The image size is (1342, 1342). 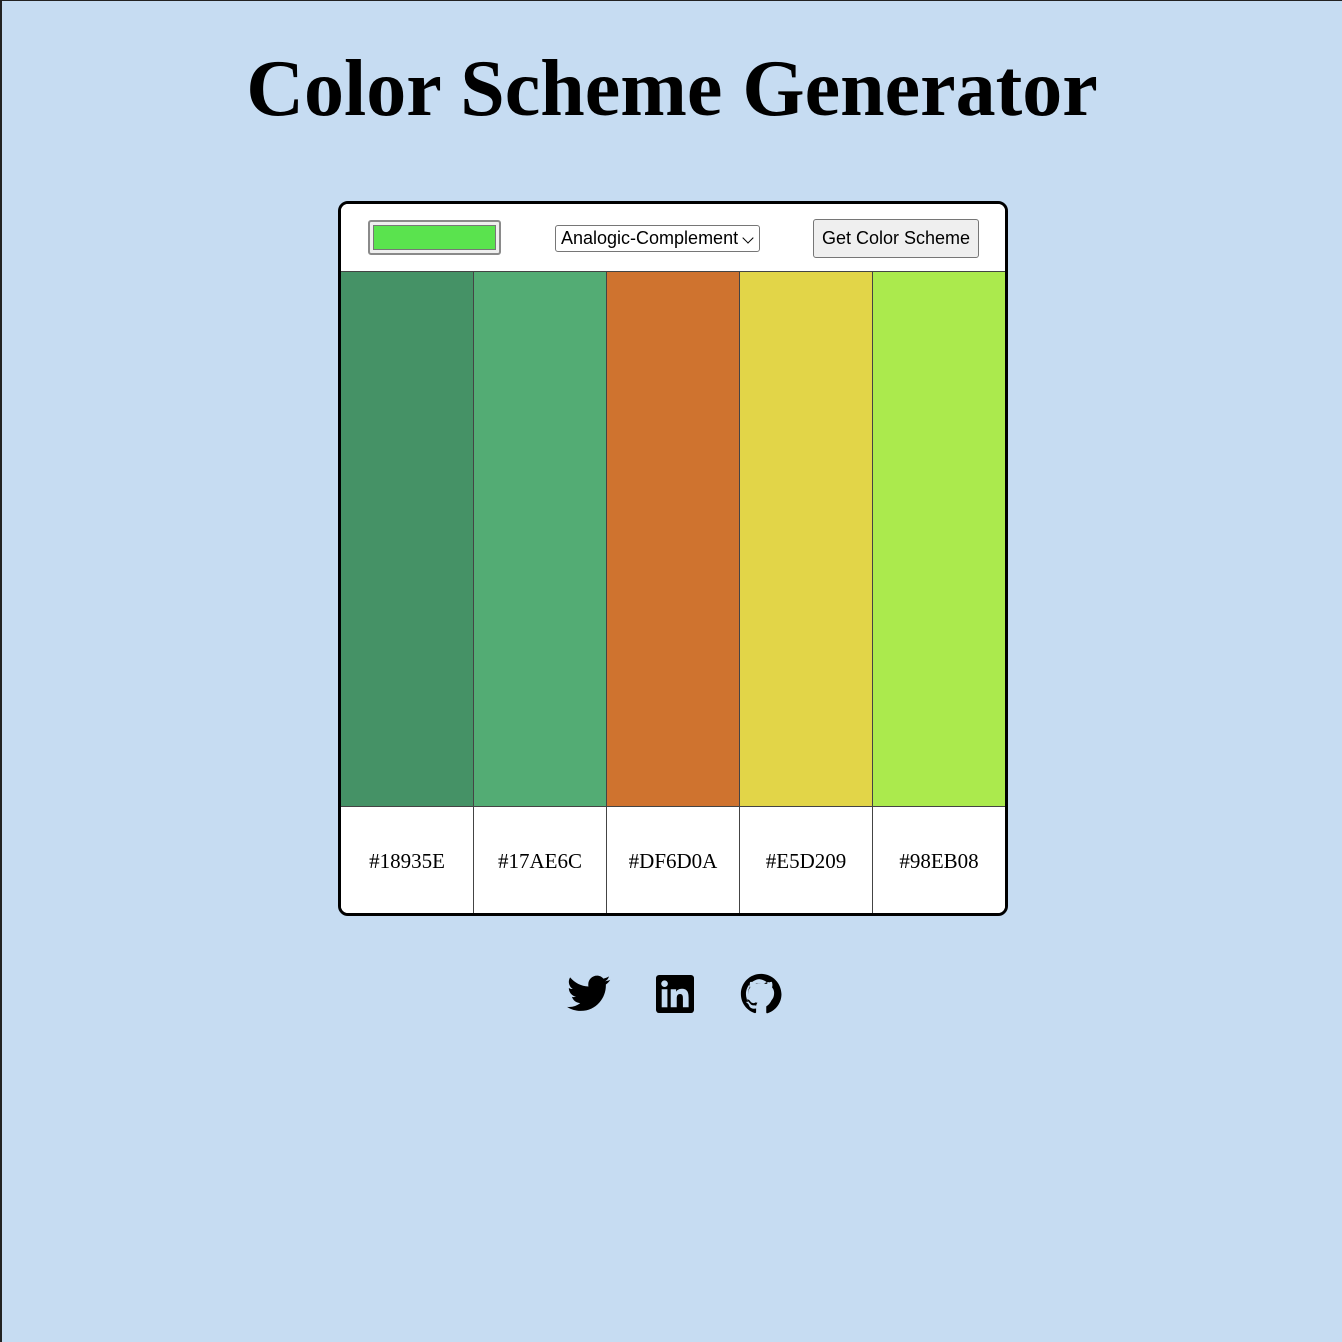 I want to click on linkedin-link, so click(x=675, y=994).